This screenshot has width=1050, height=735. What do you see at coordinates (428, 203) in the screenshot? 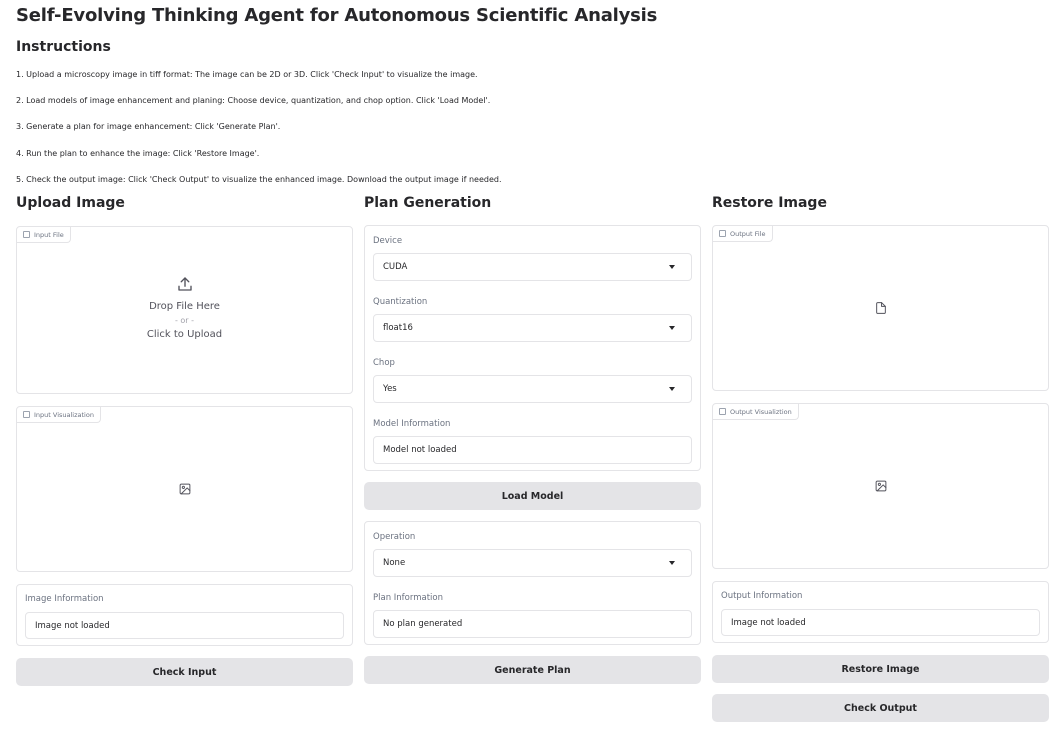
I see `plan-heading: Plan Generation` at bounding box center [428, 203].